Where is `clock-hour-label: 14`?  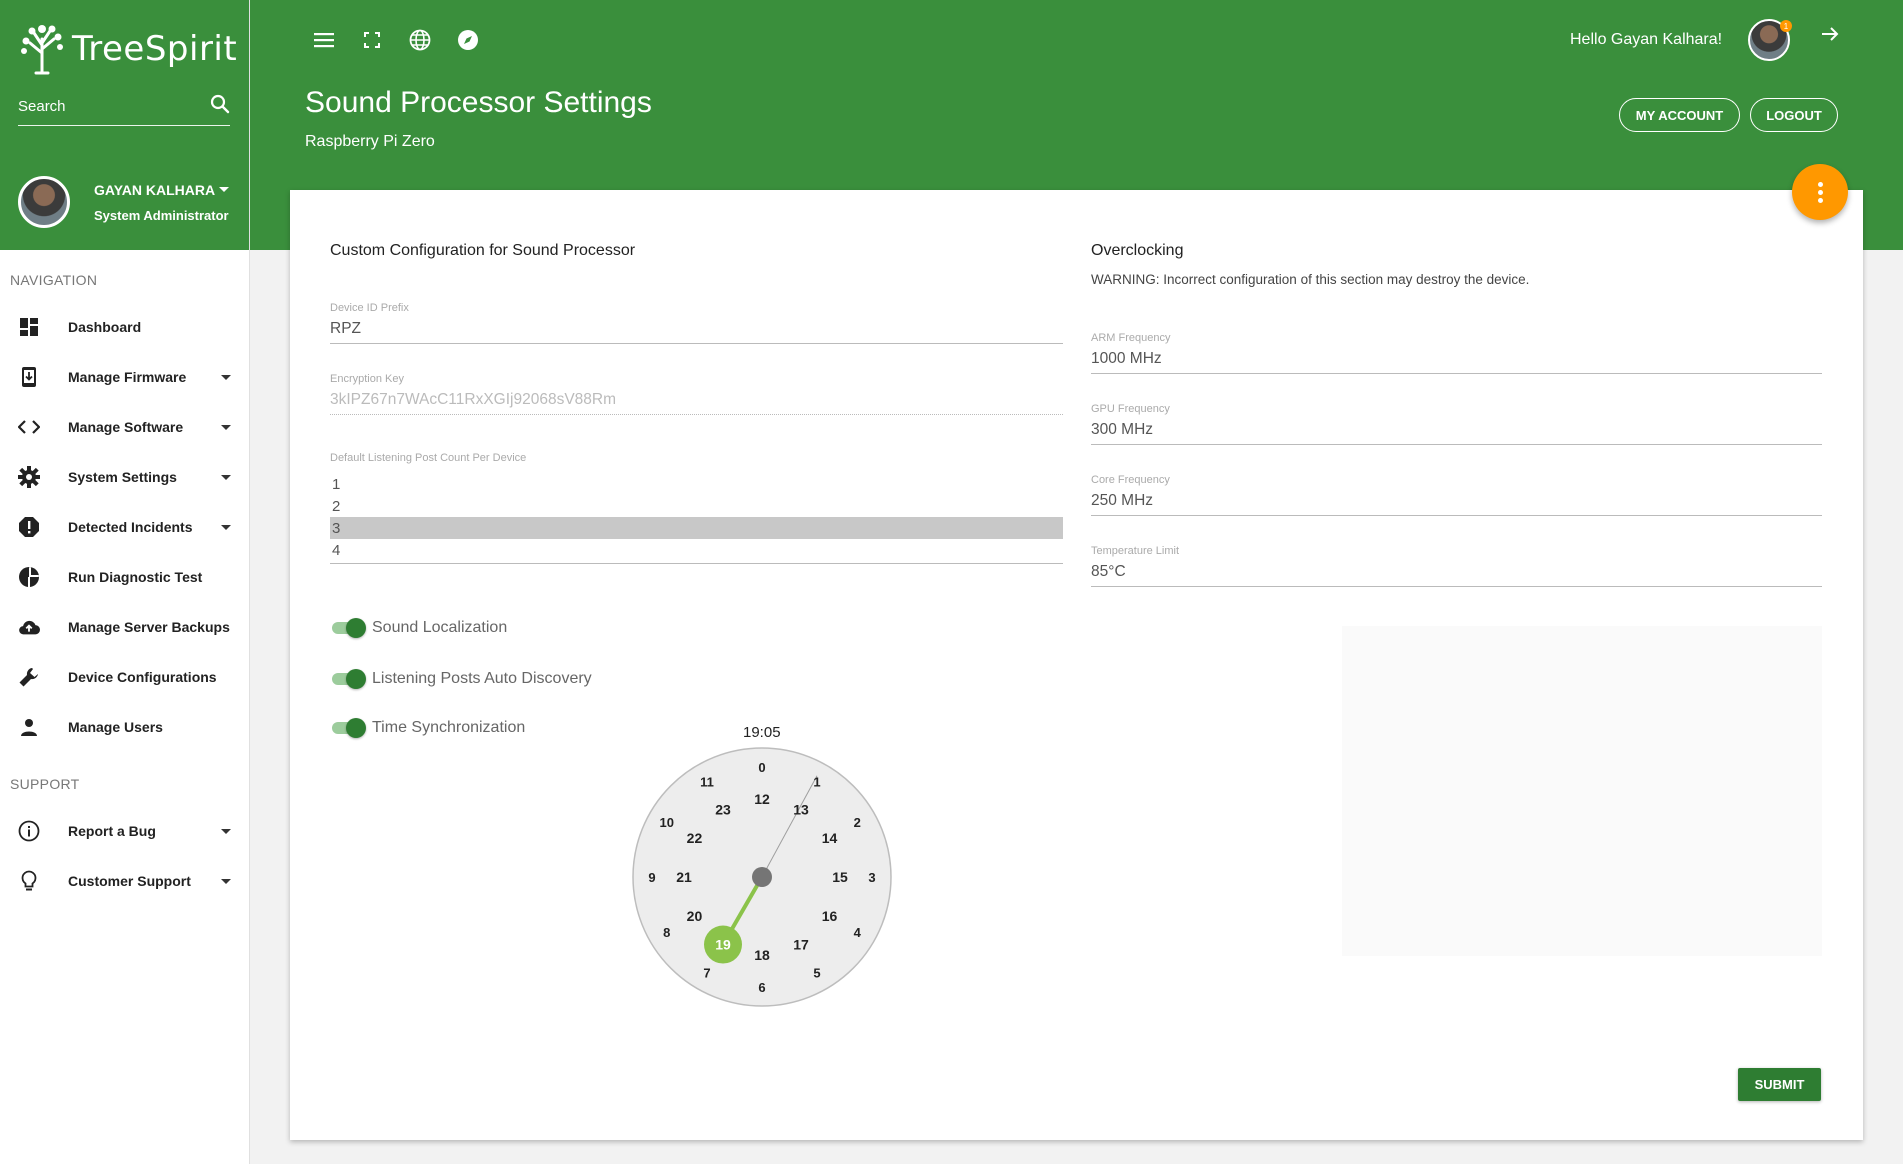
clock-hour-label: 14 is located at coordinates (830, 838).